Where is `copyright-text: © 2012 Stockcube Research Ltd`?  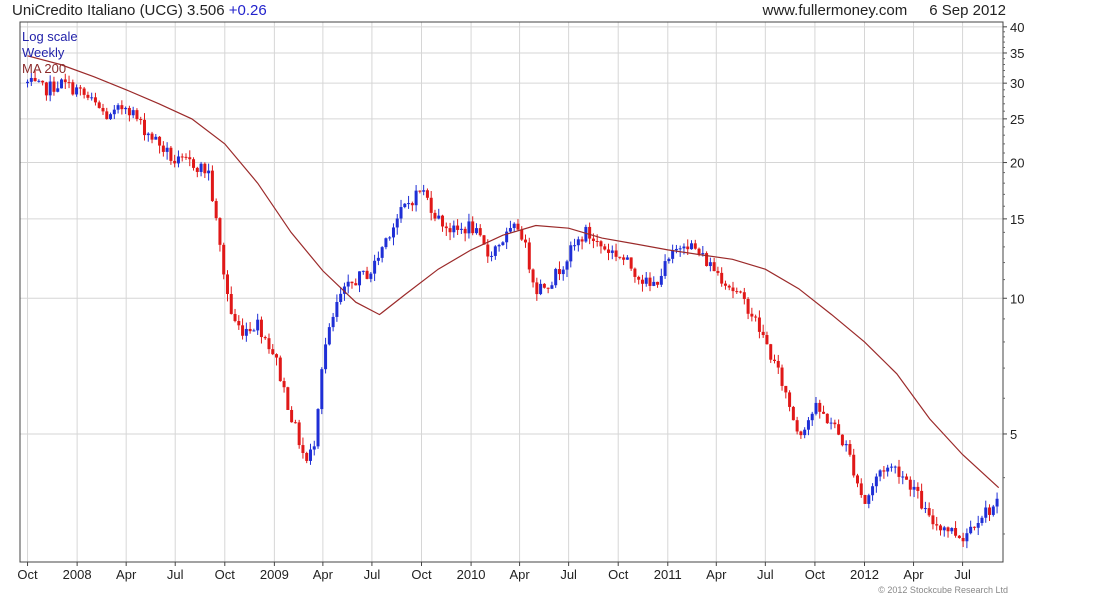
copyright-text: © 2012 Stockcube Research Ltd is located at coordinates (943, 590).